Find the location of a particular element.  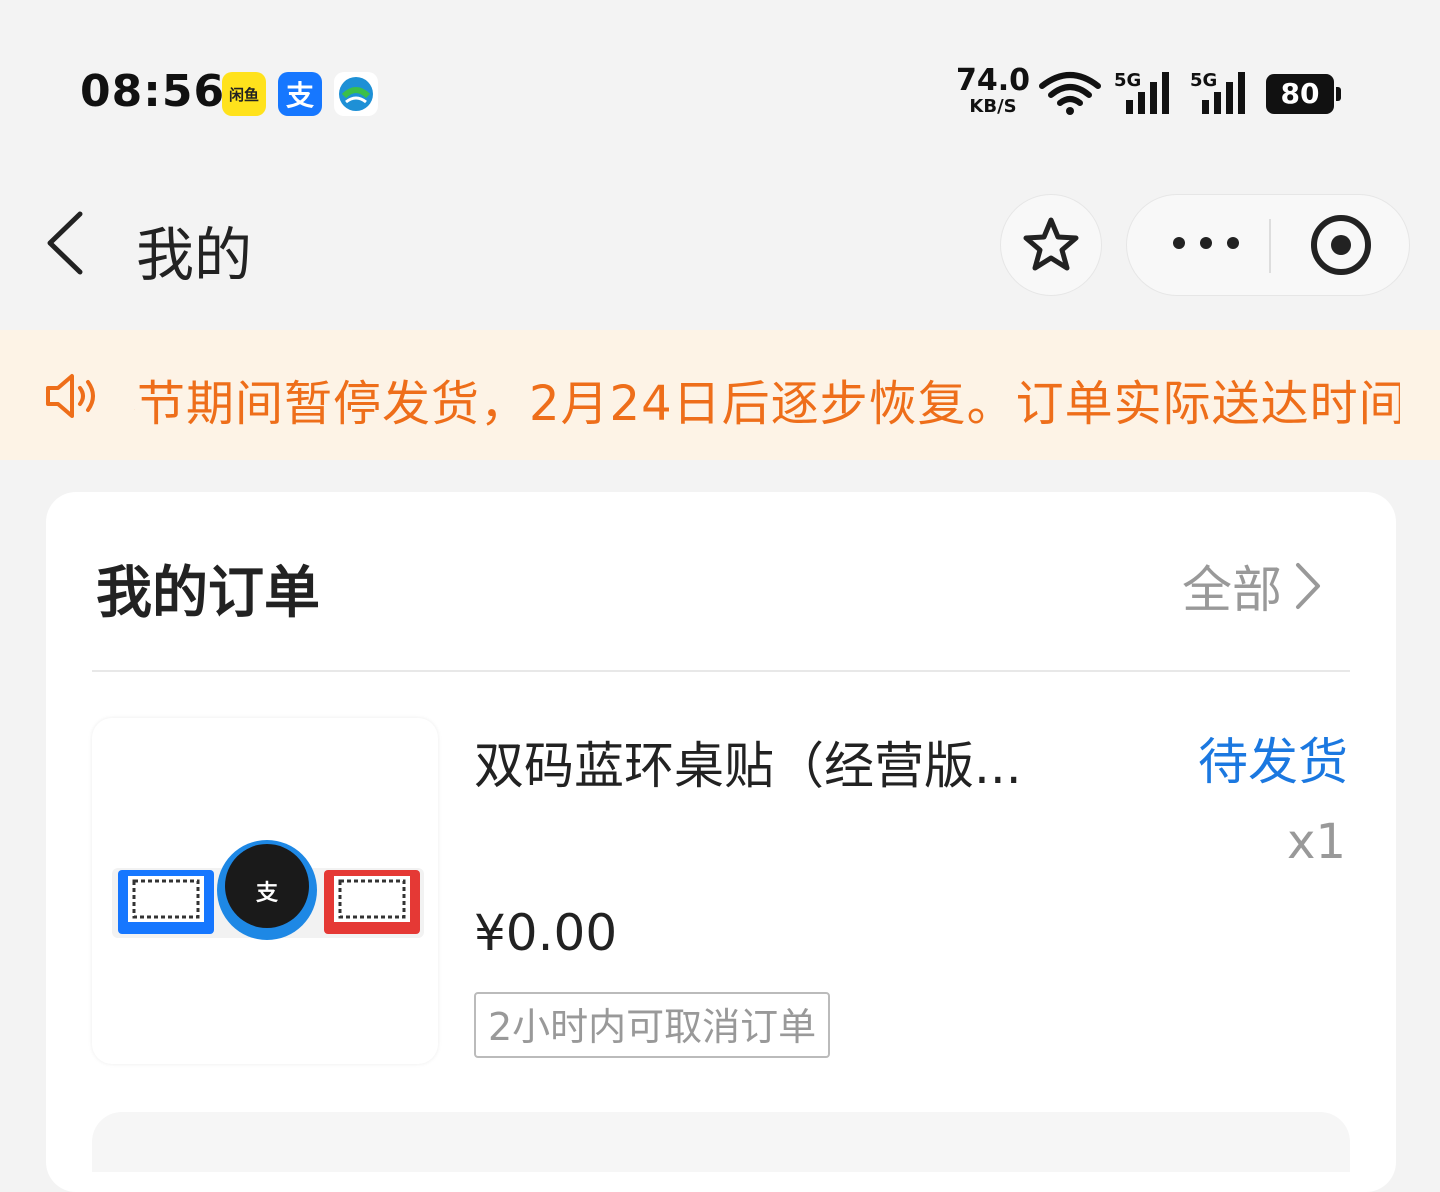

green-app-icon is located at coordinates (356, 94).